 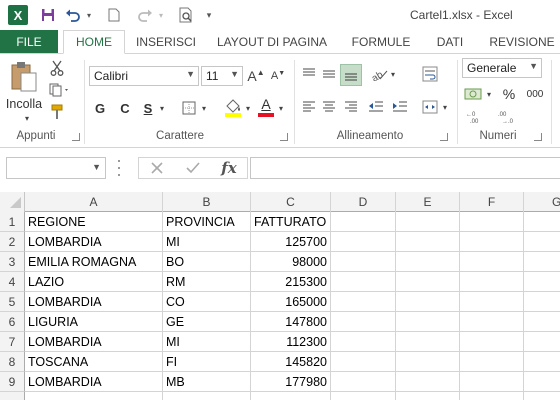 I want to click on orientation-dropdown-icon: ▾, so click(x=393, y=74).